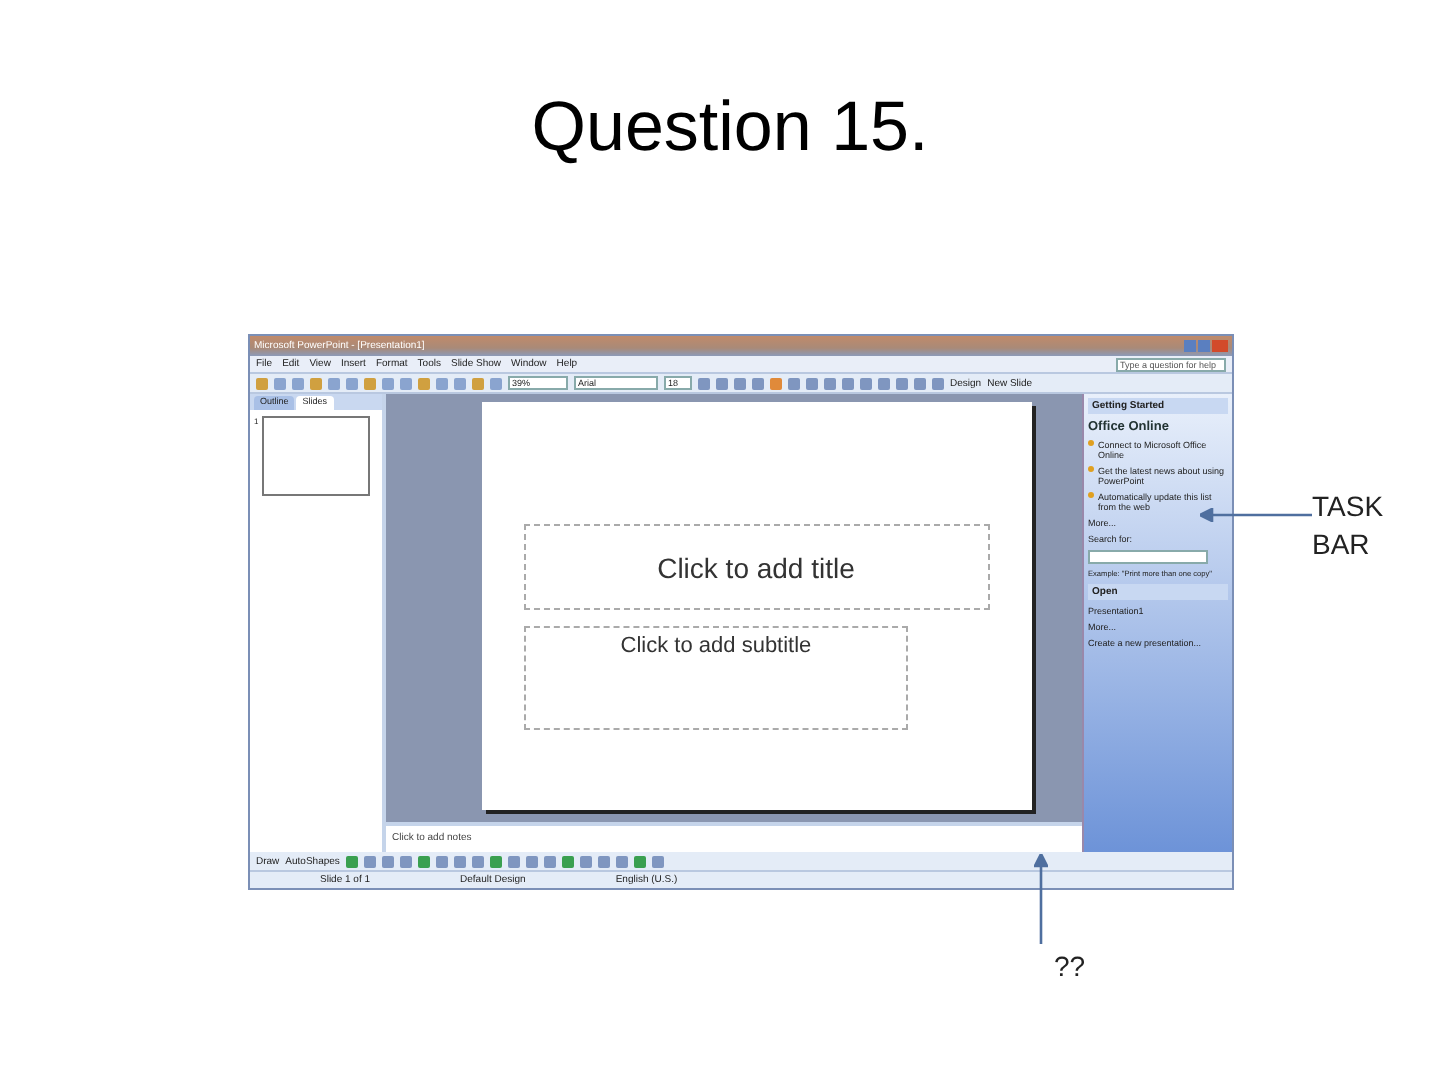 This screenshot has height=1080, width=1440. What do you see at coordinates (1071, 967) in the screenshot?
I see `annotation-label: ??` at bounding box center [1071, 967].